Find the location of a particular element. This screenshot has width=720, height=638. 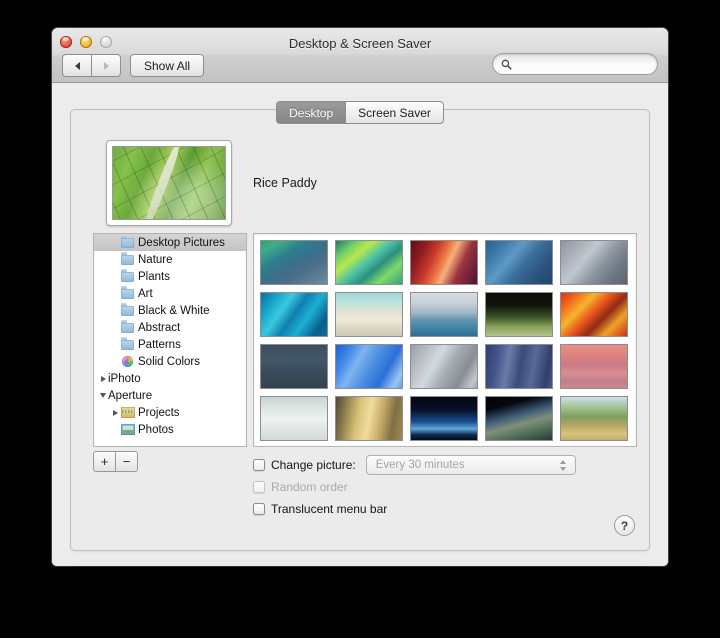

source-list-item: Black & White is located at coordinates (170, 310).